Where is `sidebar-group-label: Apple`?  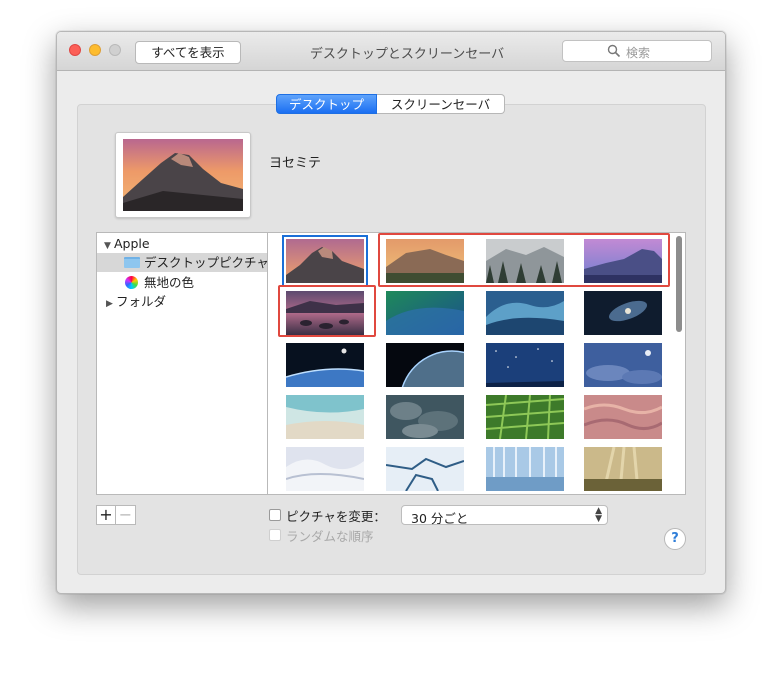 sidebar-group-label: Apple is located at coordinates (132, 243).